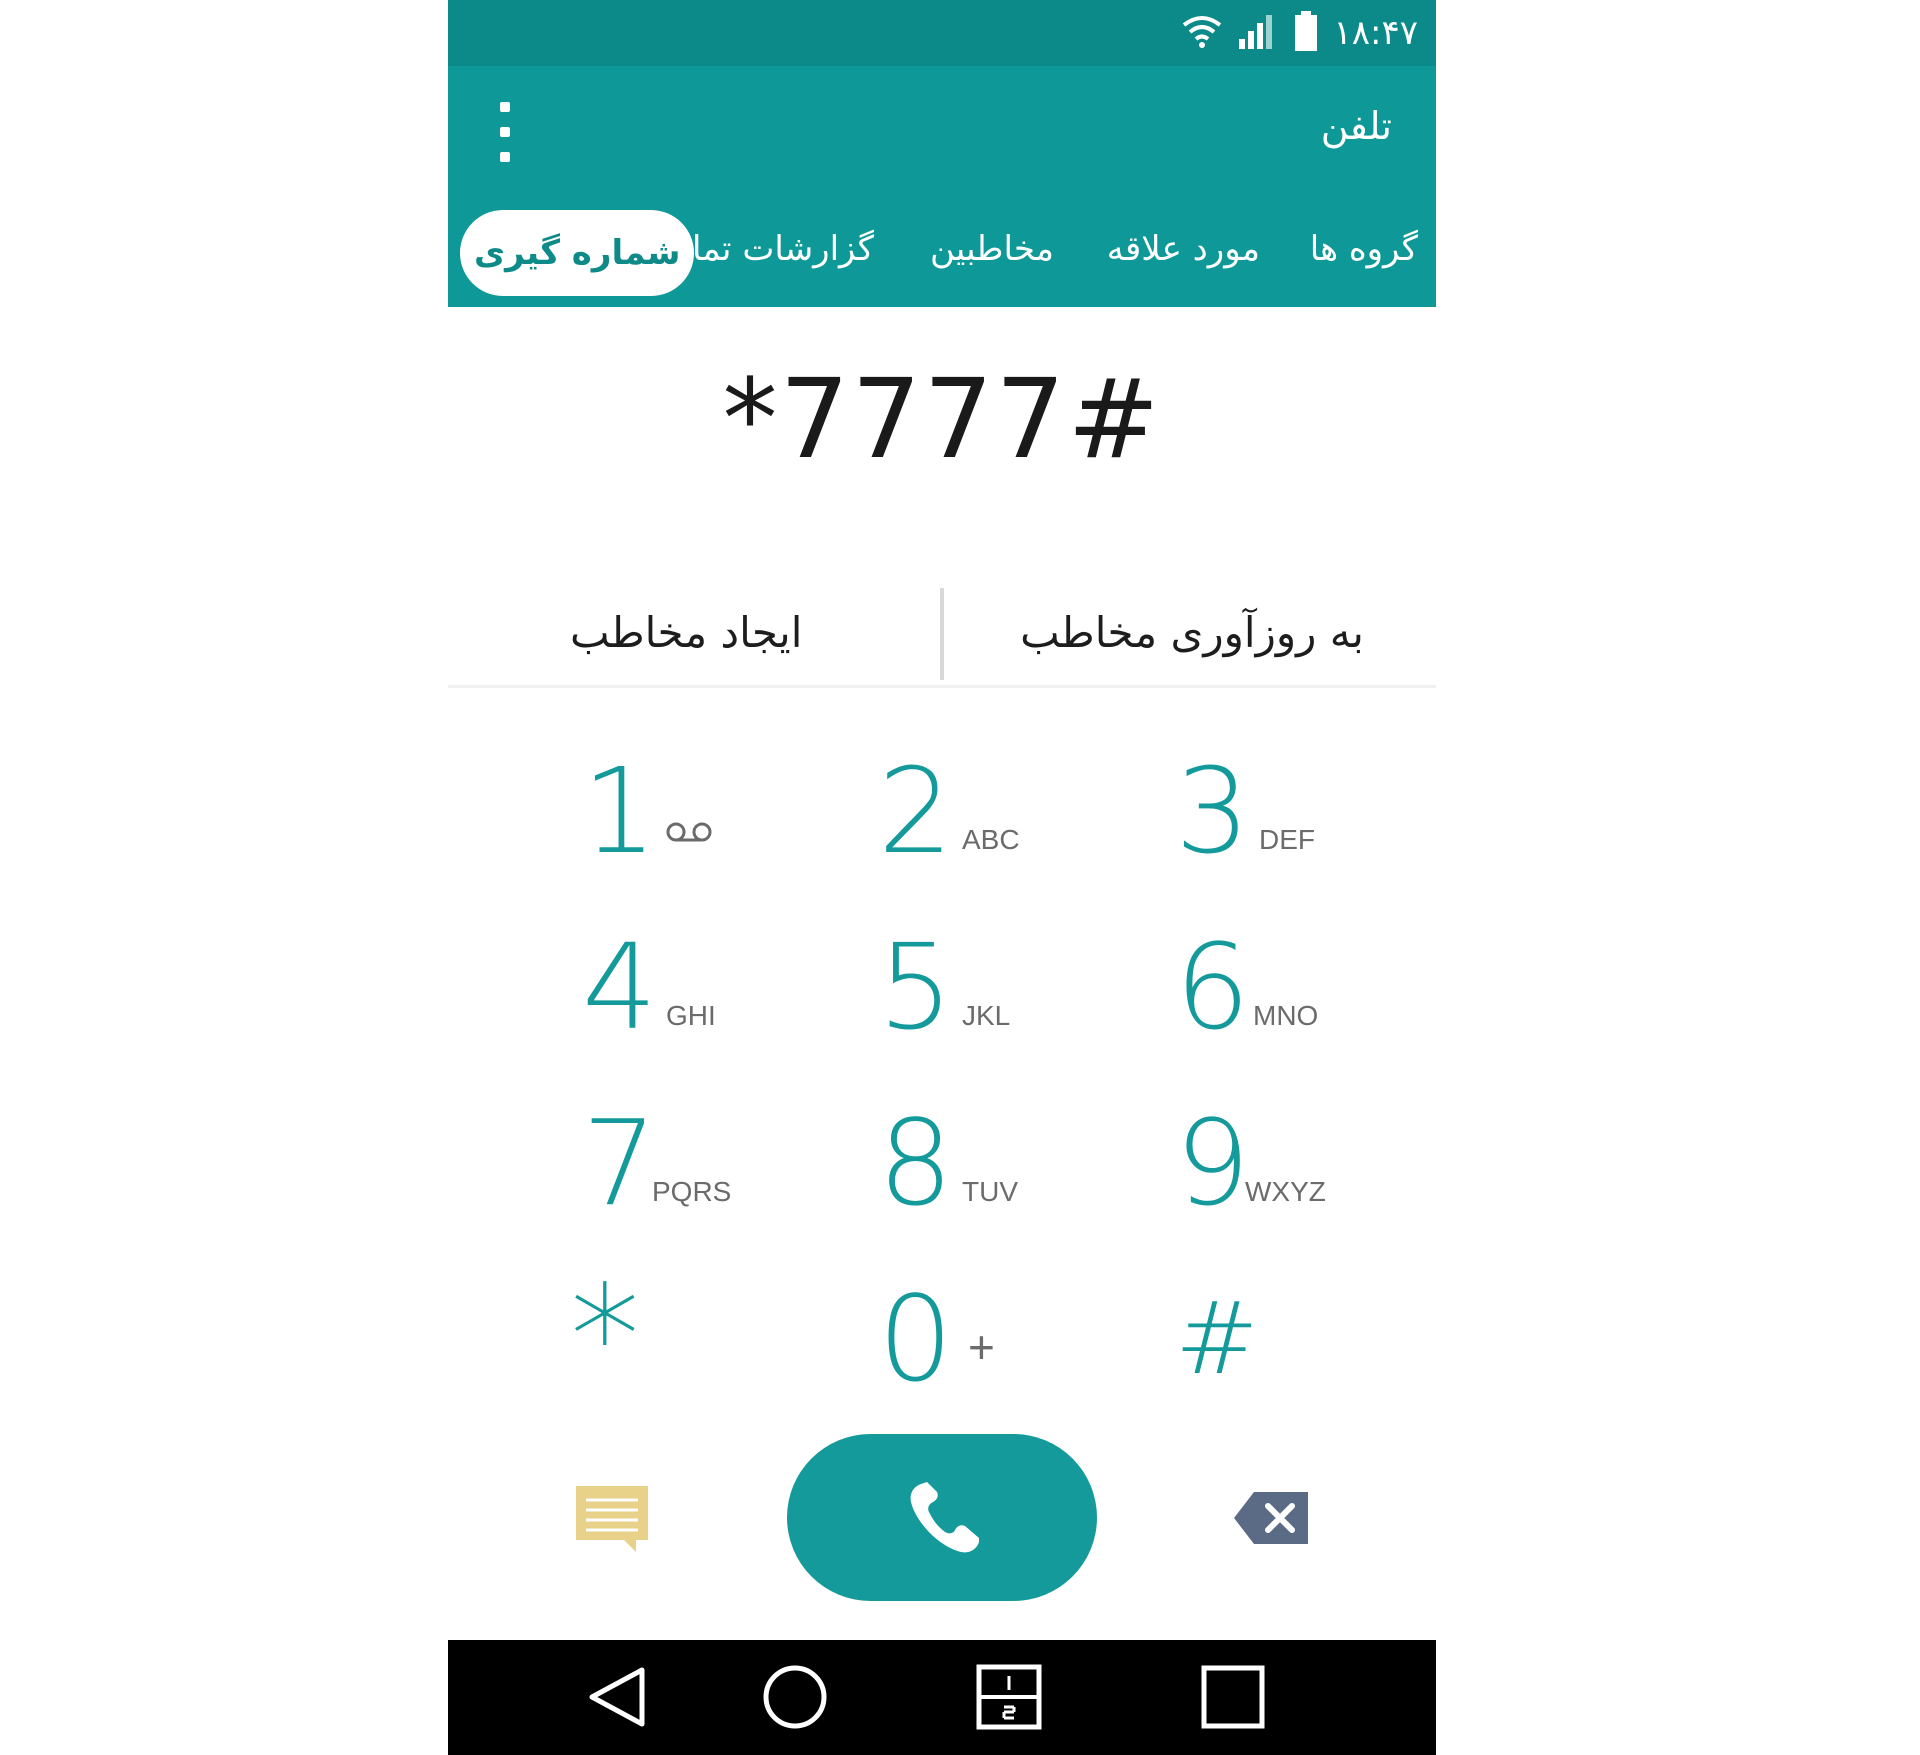 The image size is (1920, 1755). I want to click on key-5: 5 JKL, so click(998, 976).